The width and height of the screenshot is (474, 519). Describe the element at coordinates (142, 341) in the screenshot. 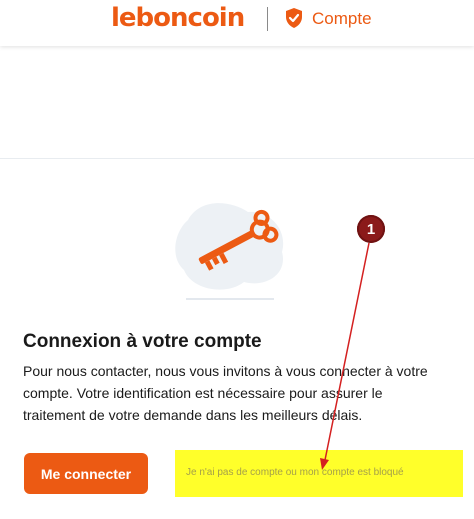

I see `page-title: Connexion à votre compte` at that location.